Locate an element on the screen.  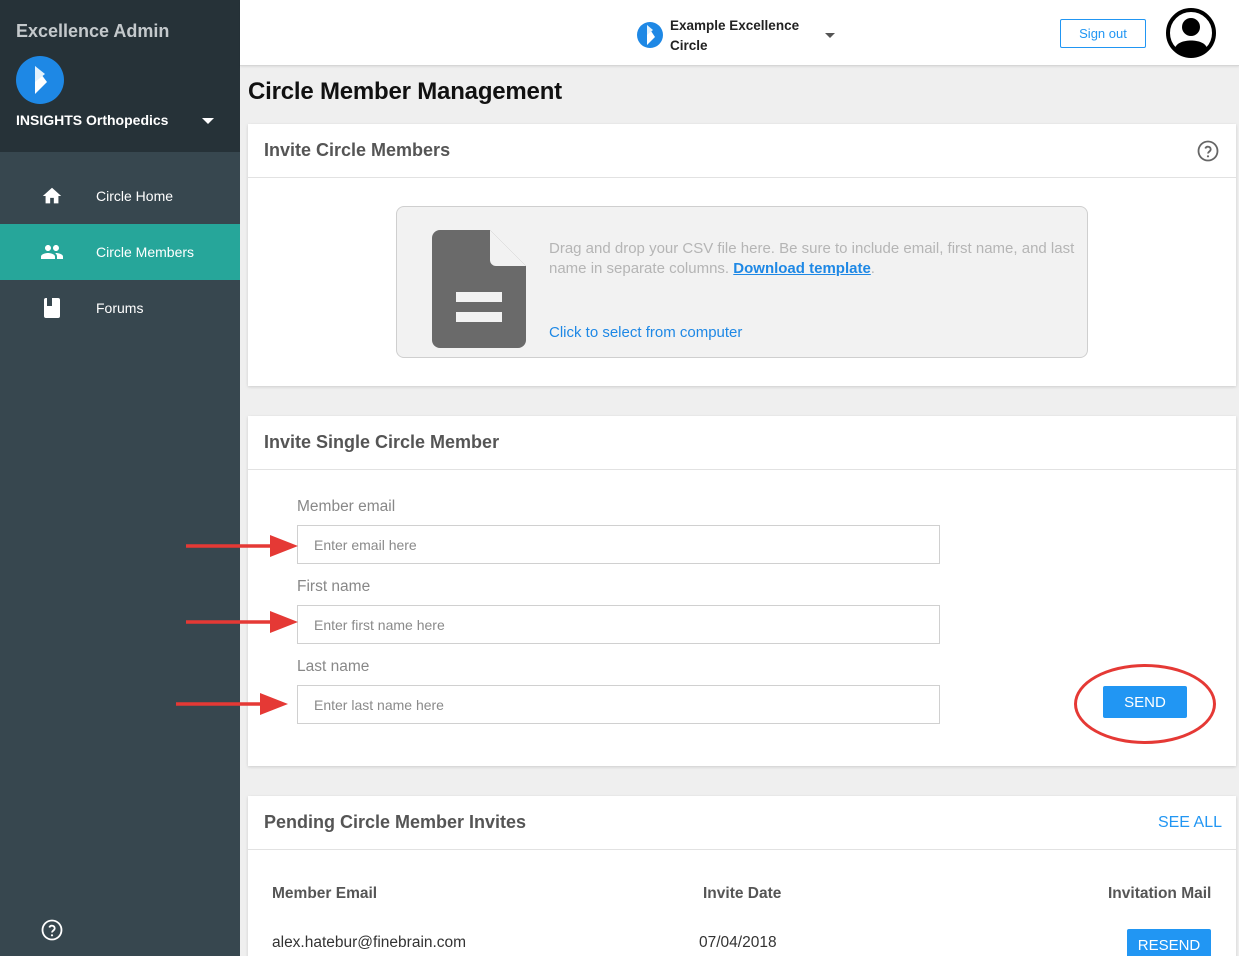
email-field is located at coordinates (618, 544).